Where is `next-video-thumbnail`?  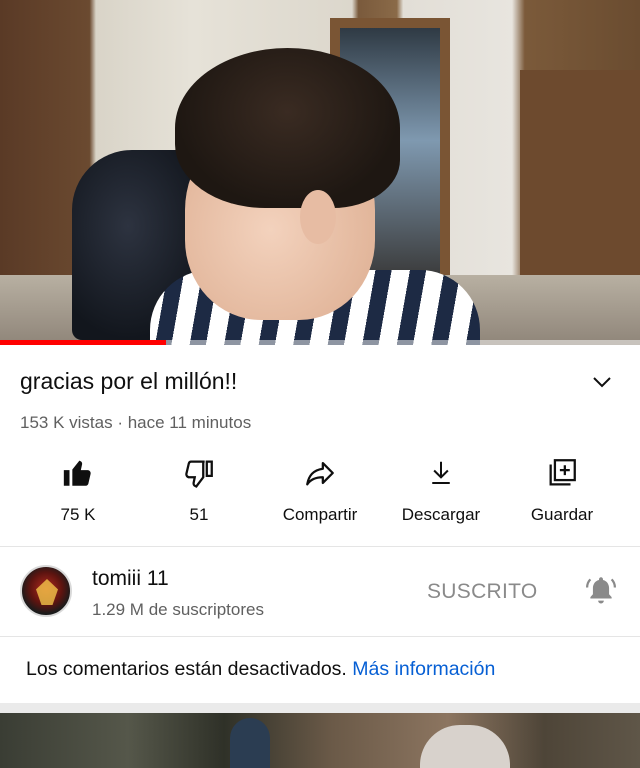
next-video-thumbnail is located at coordinates (320, 740).